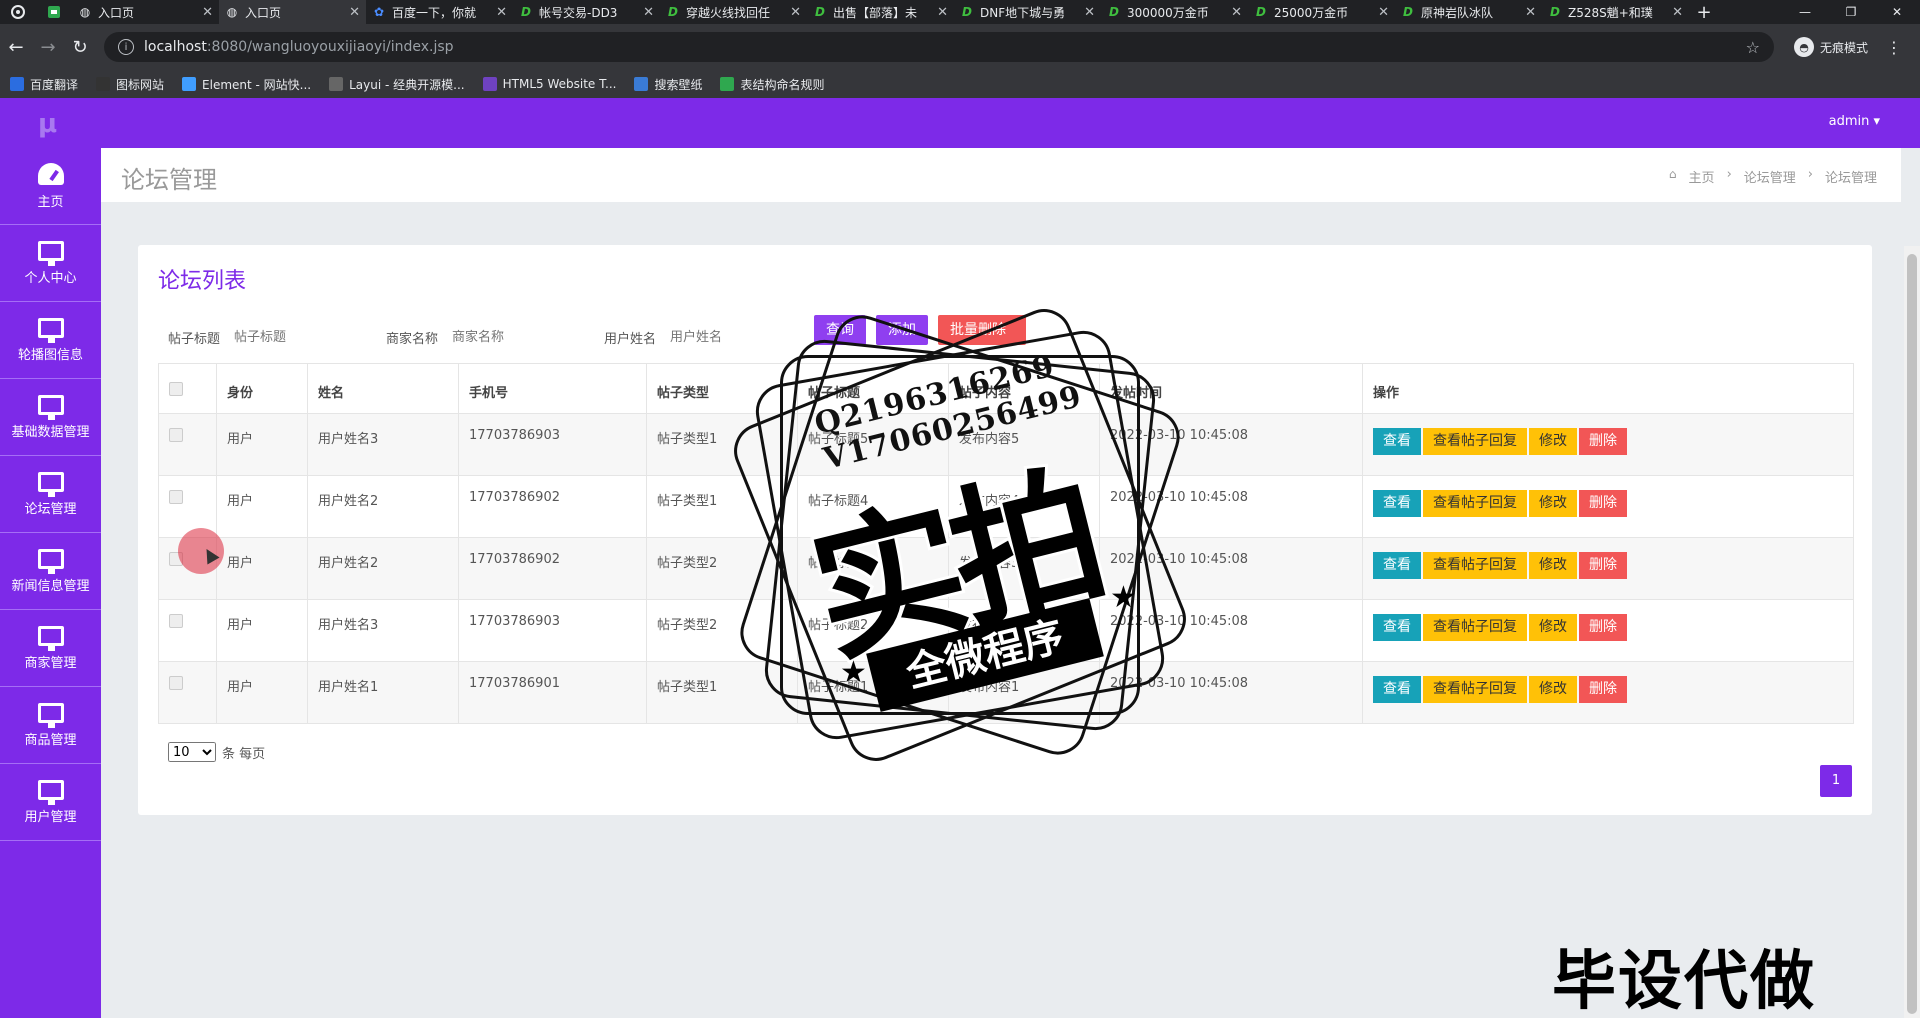 This screenshot has height=1018, width=1920. What do you see at coordinates (126, 47) in the screenshot?
I see `site-info-icon: i` at bounding box center [126, 47].